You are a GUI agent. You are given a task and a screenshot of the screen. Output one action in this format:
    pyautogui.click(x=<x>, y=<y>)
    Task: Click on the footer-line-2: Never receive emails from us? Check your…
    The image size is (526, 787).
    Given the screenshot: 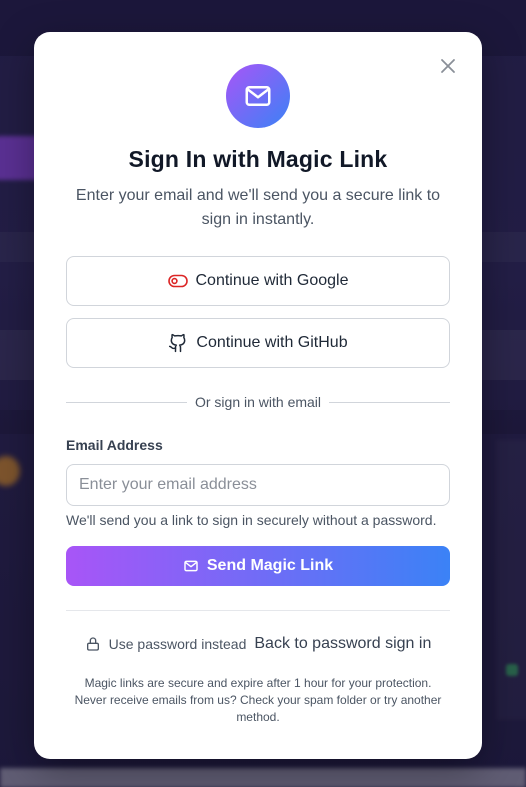 What is the action you would take?
    pyautogui.click(x=258, y=708)
    